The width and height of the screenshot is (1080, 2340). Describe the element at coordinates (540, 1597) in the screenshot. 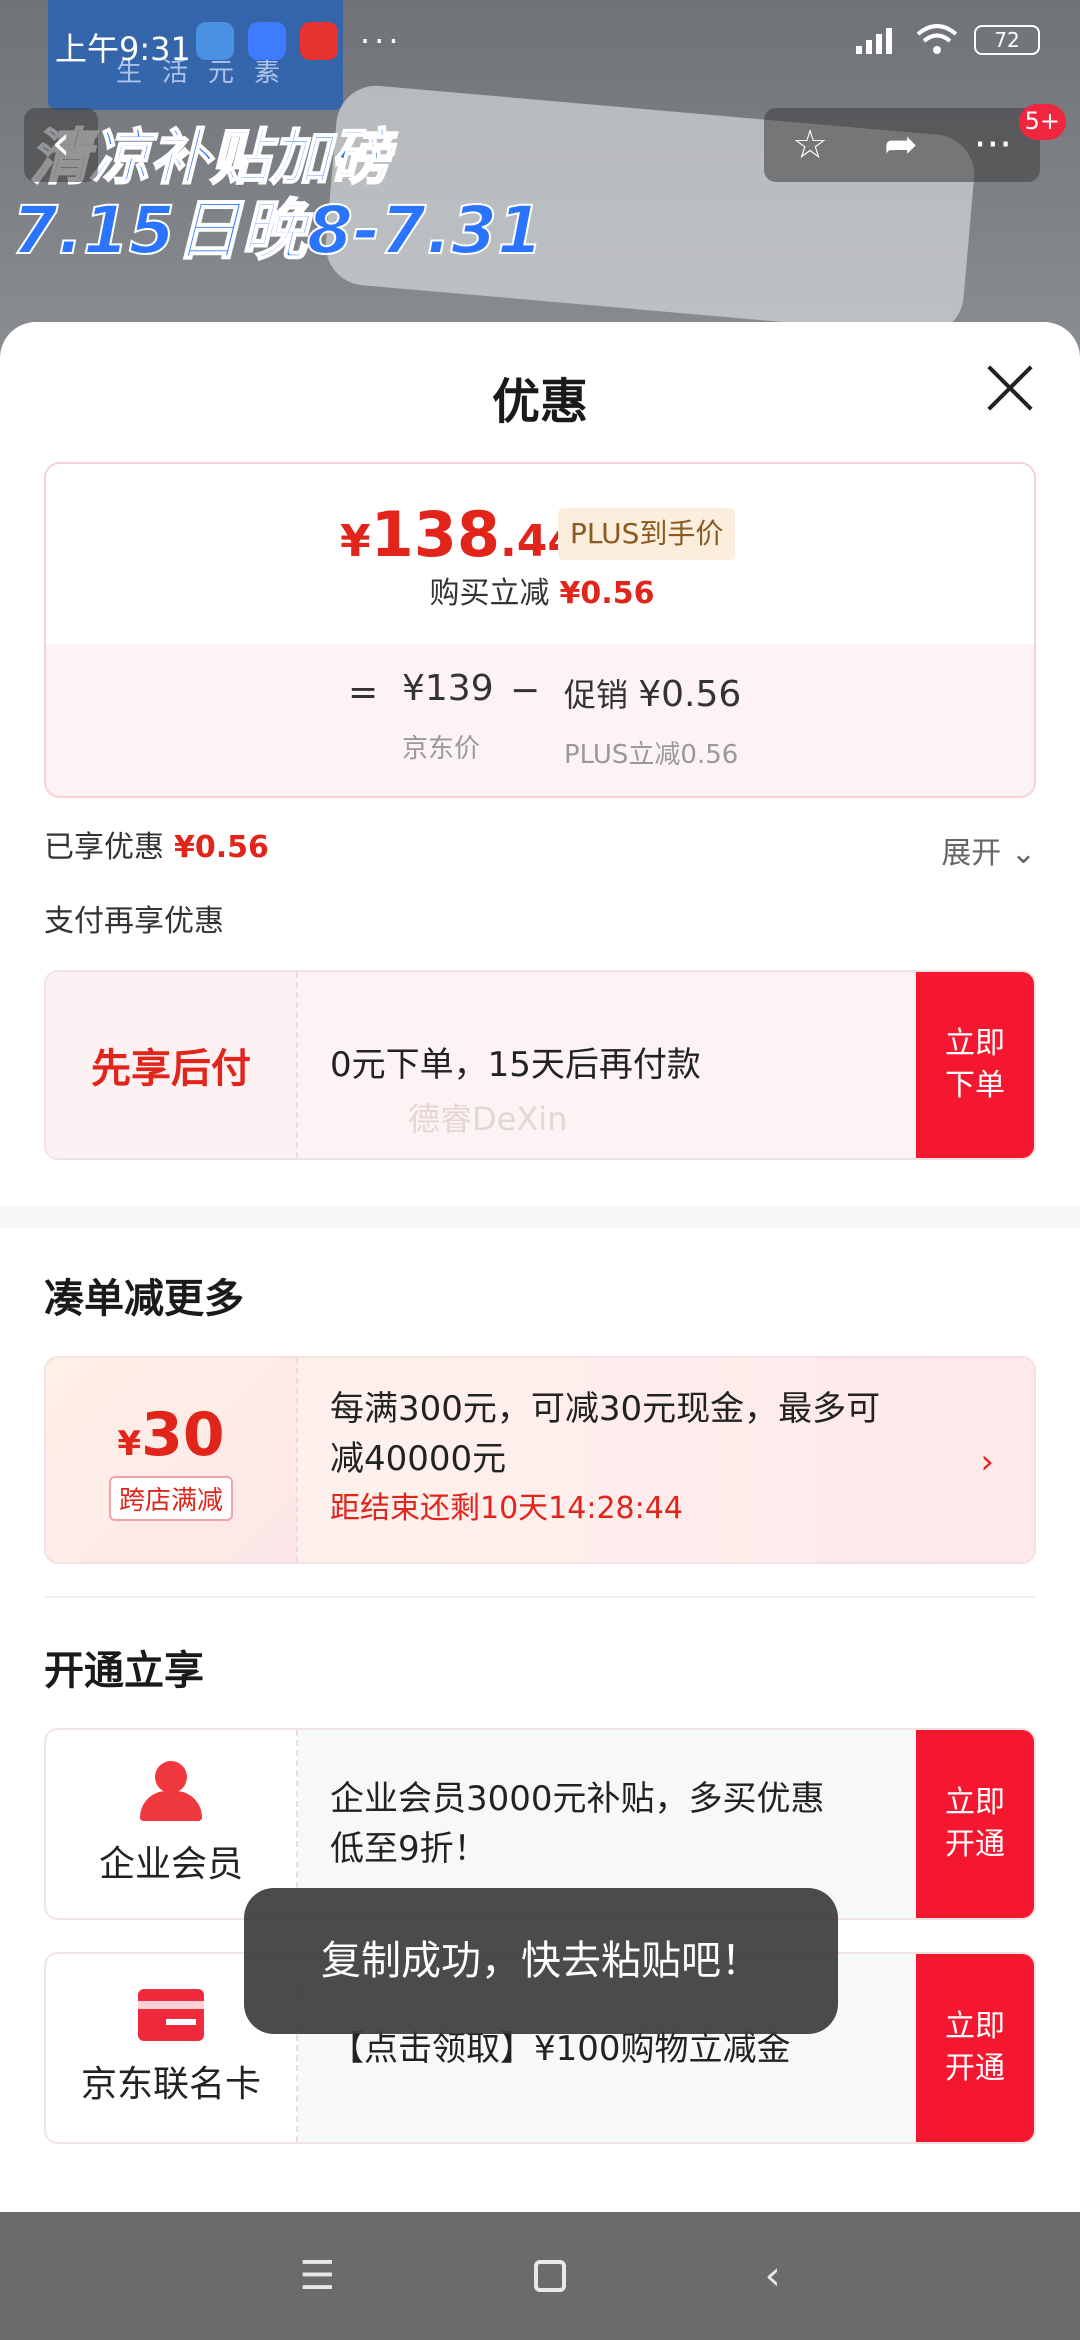

I see `divider` at that location.